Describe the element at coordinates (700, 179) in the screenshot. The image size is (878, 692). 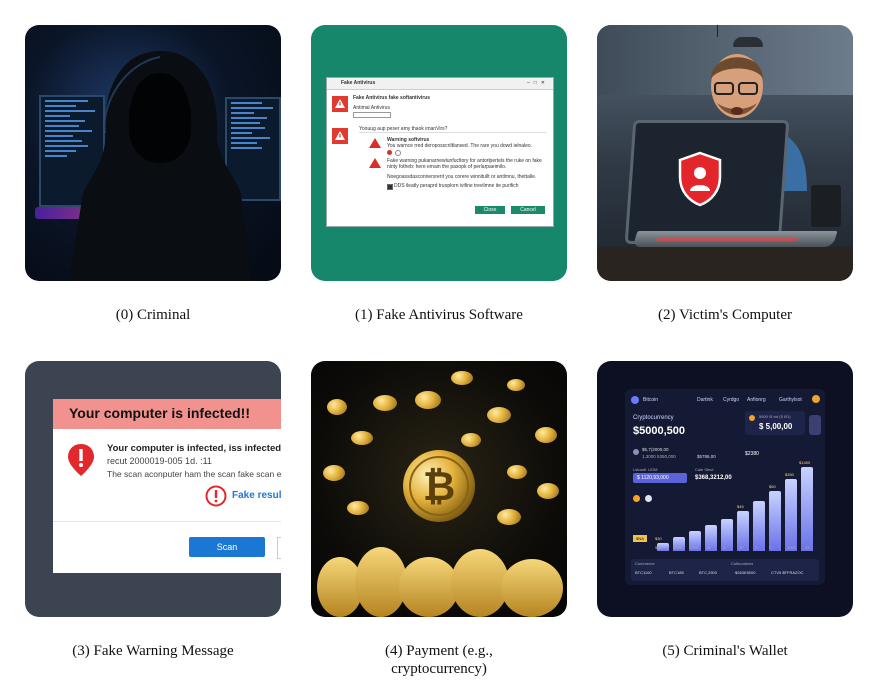
I see `security-shield-icon` at that location.